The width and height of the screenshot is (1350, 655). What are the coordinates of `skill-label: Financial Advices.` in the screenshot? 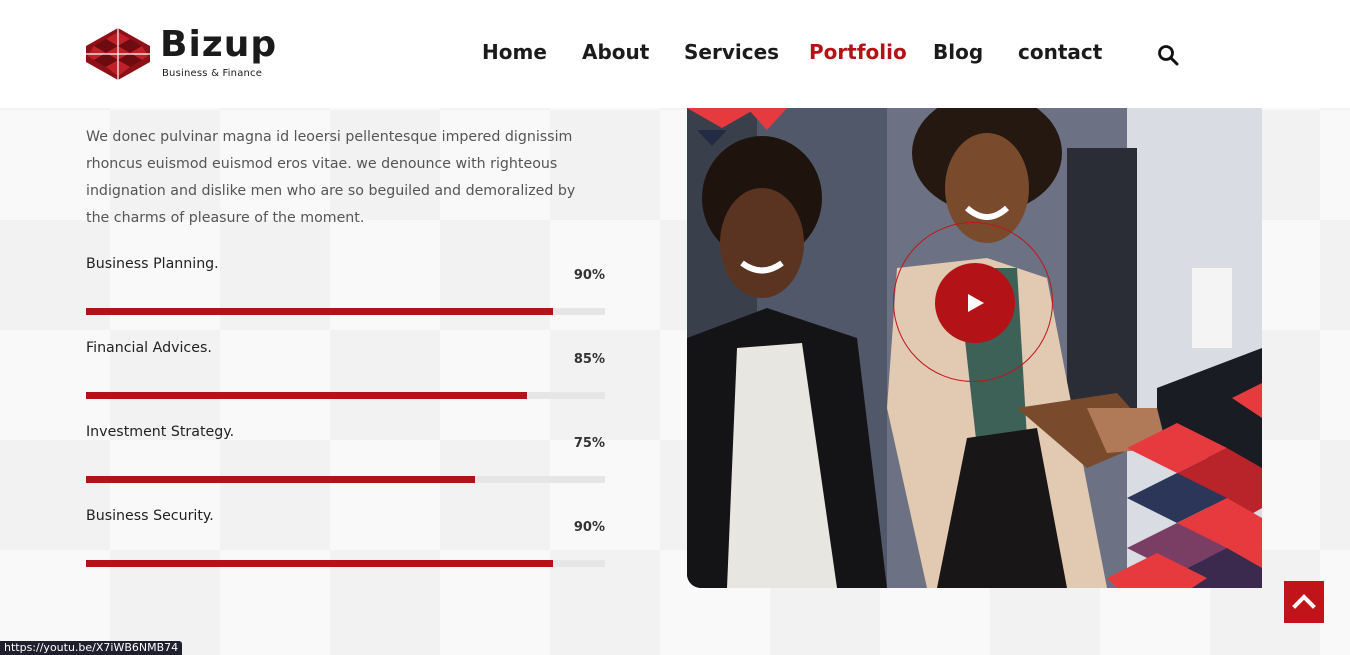 It's located at (149, 348).